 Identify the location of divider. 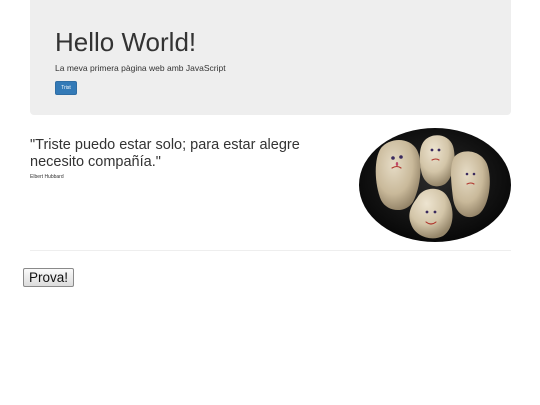
(270, 250).